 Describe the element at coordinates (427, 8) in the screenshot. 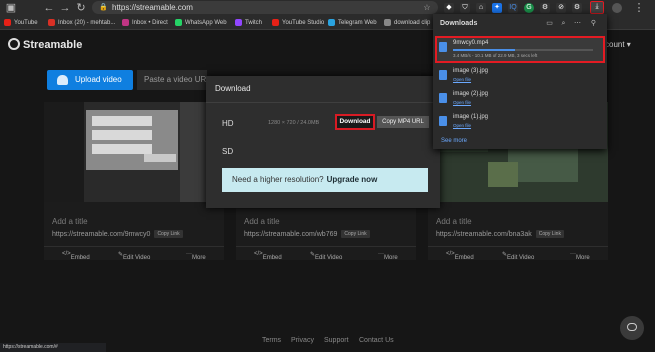

I see `bookmark-star-icon: ☆` at that location.